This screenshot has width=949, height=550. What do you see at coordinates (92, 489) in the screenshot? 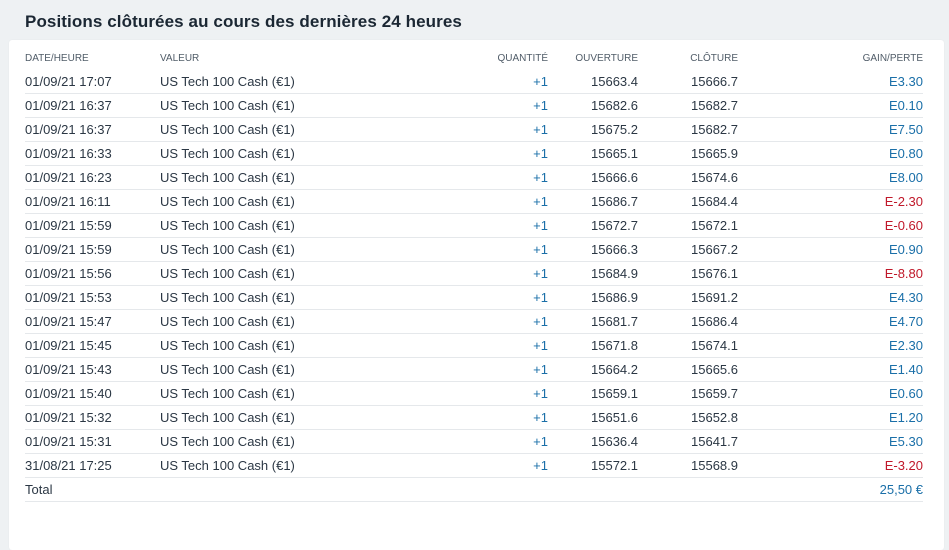
I see `total-label: Total` at bounding box center [92, 489].